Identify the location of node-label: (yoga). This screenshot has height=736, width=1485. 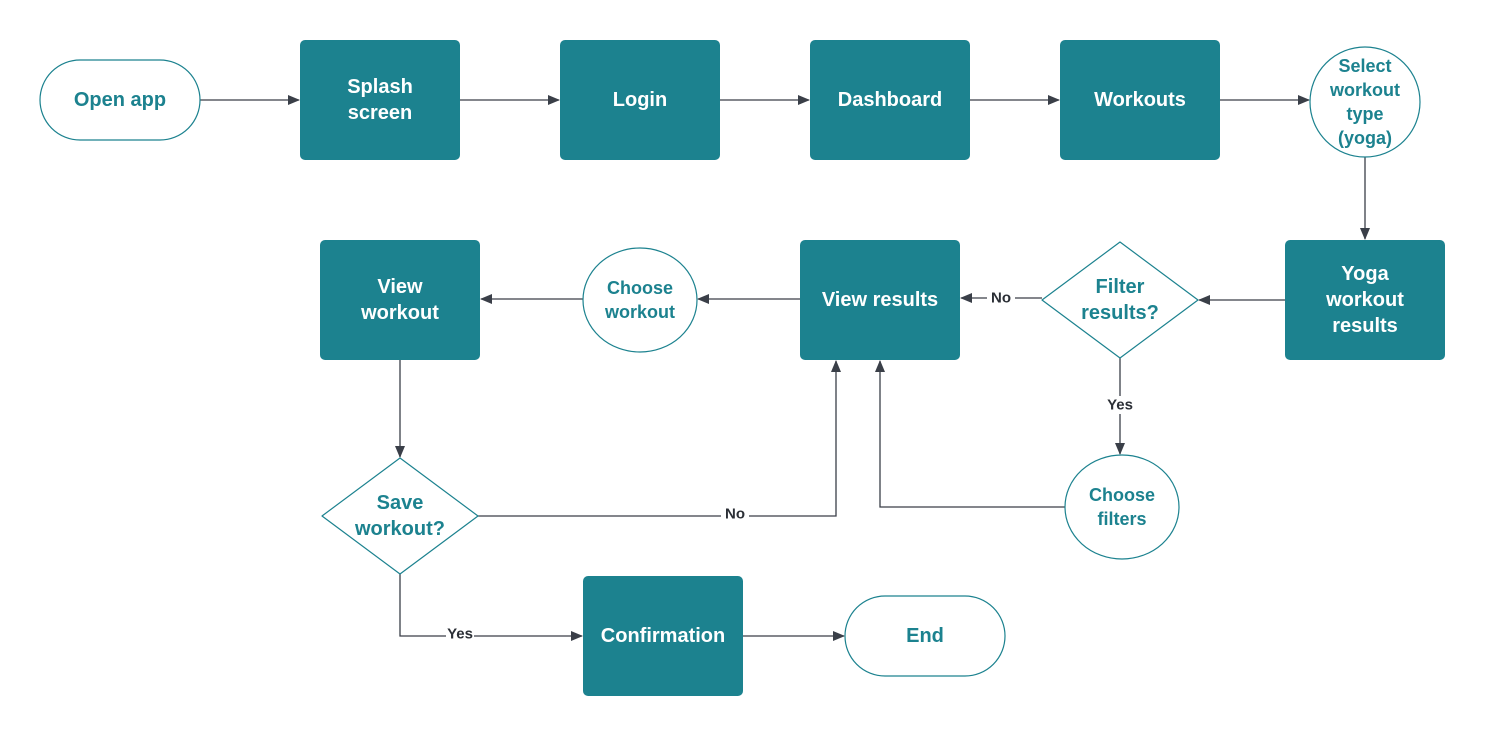
(1365, 138).